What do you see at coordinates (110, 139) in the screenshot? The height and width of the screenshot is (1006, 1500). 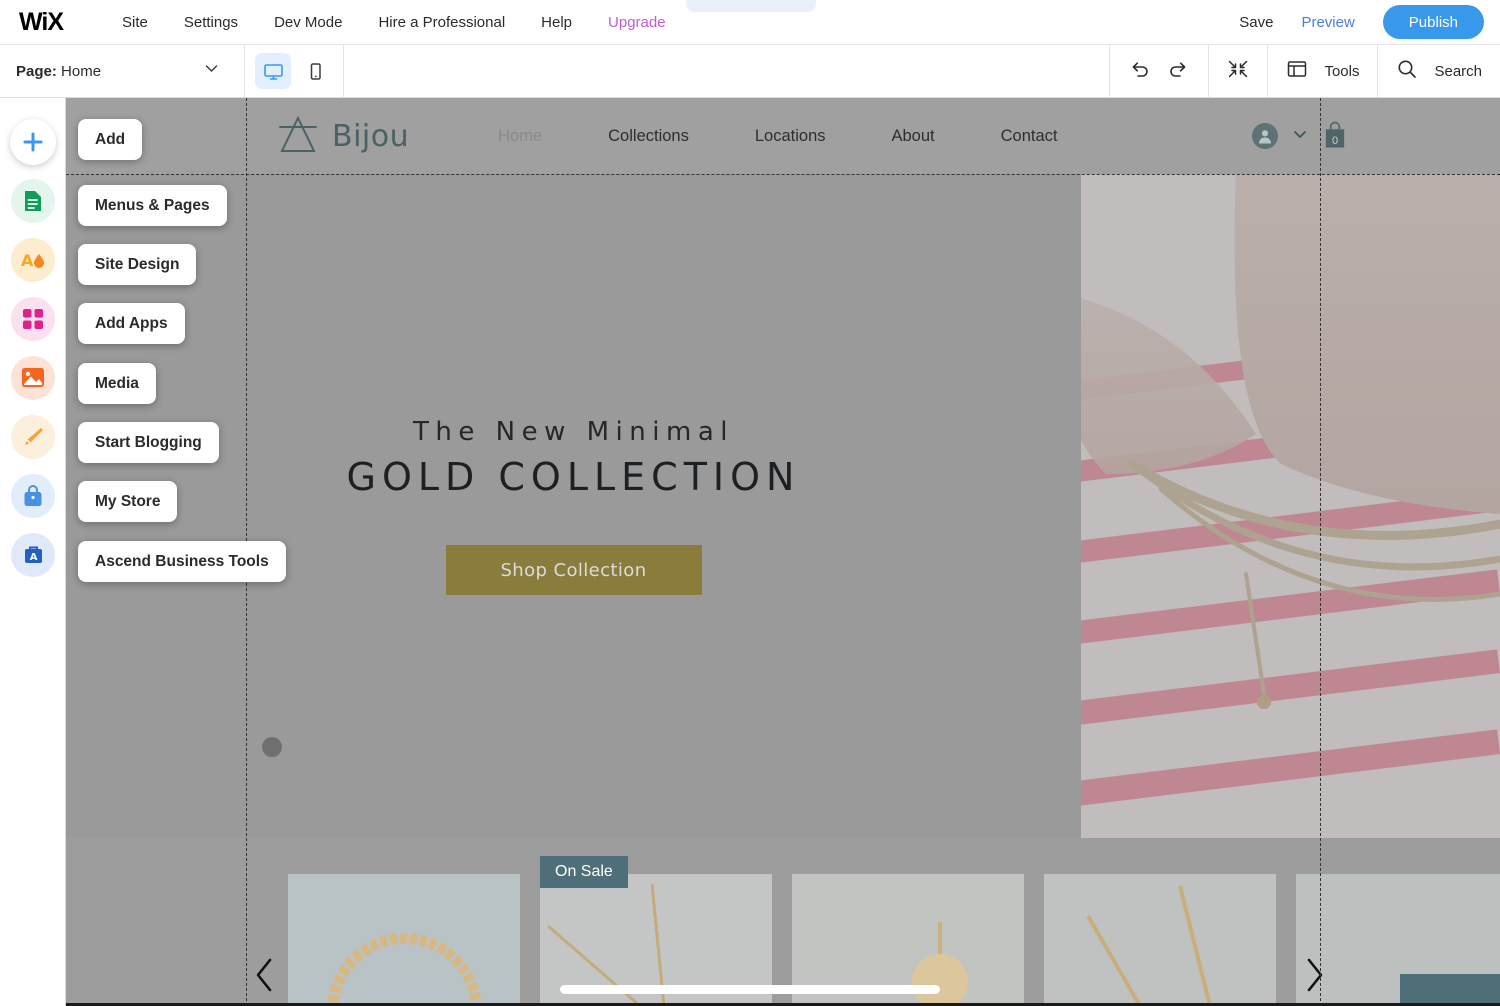 I see `flyout-add-button: Add` at bounding box center [110, 139].